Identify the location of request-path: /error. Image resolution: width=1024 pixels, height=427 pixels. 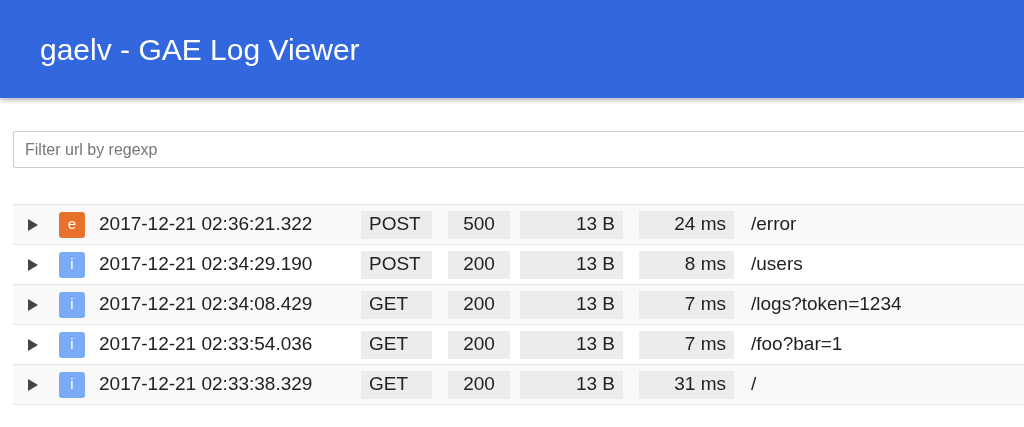
(774, 224).